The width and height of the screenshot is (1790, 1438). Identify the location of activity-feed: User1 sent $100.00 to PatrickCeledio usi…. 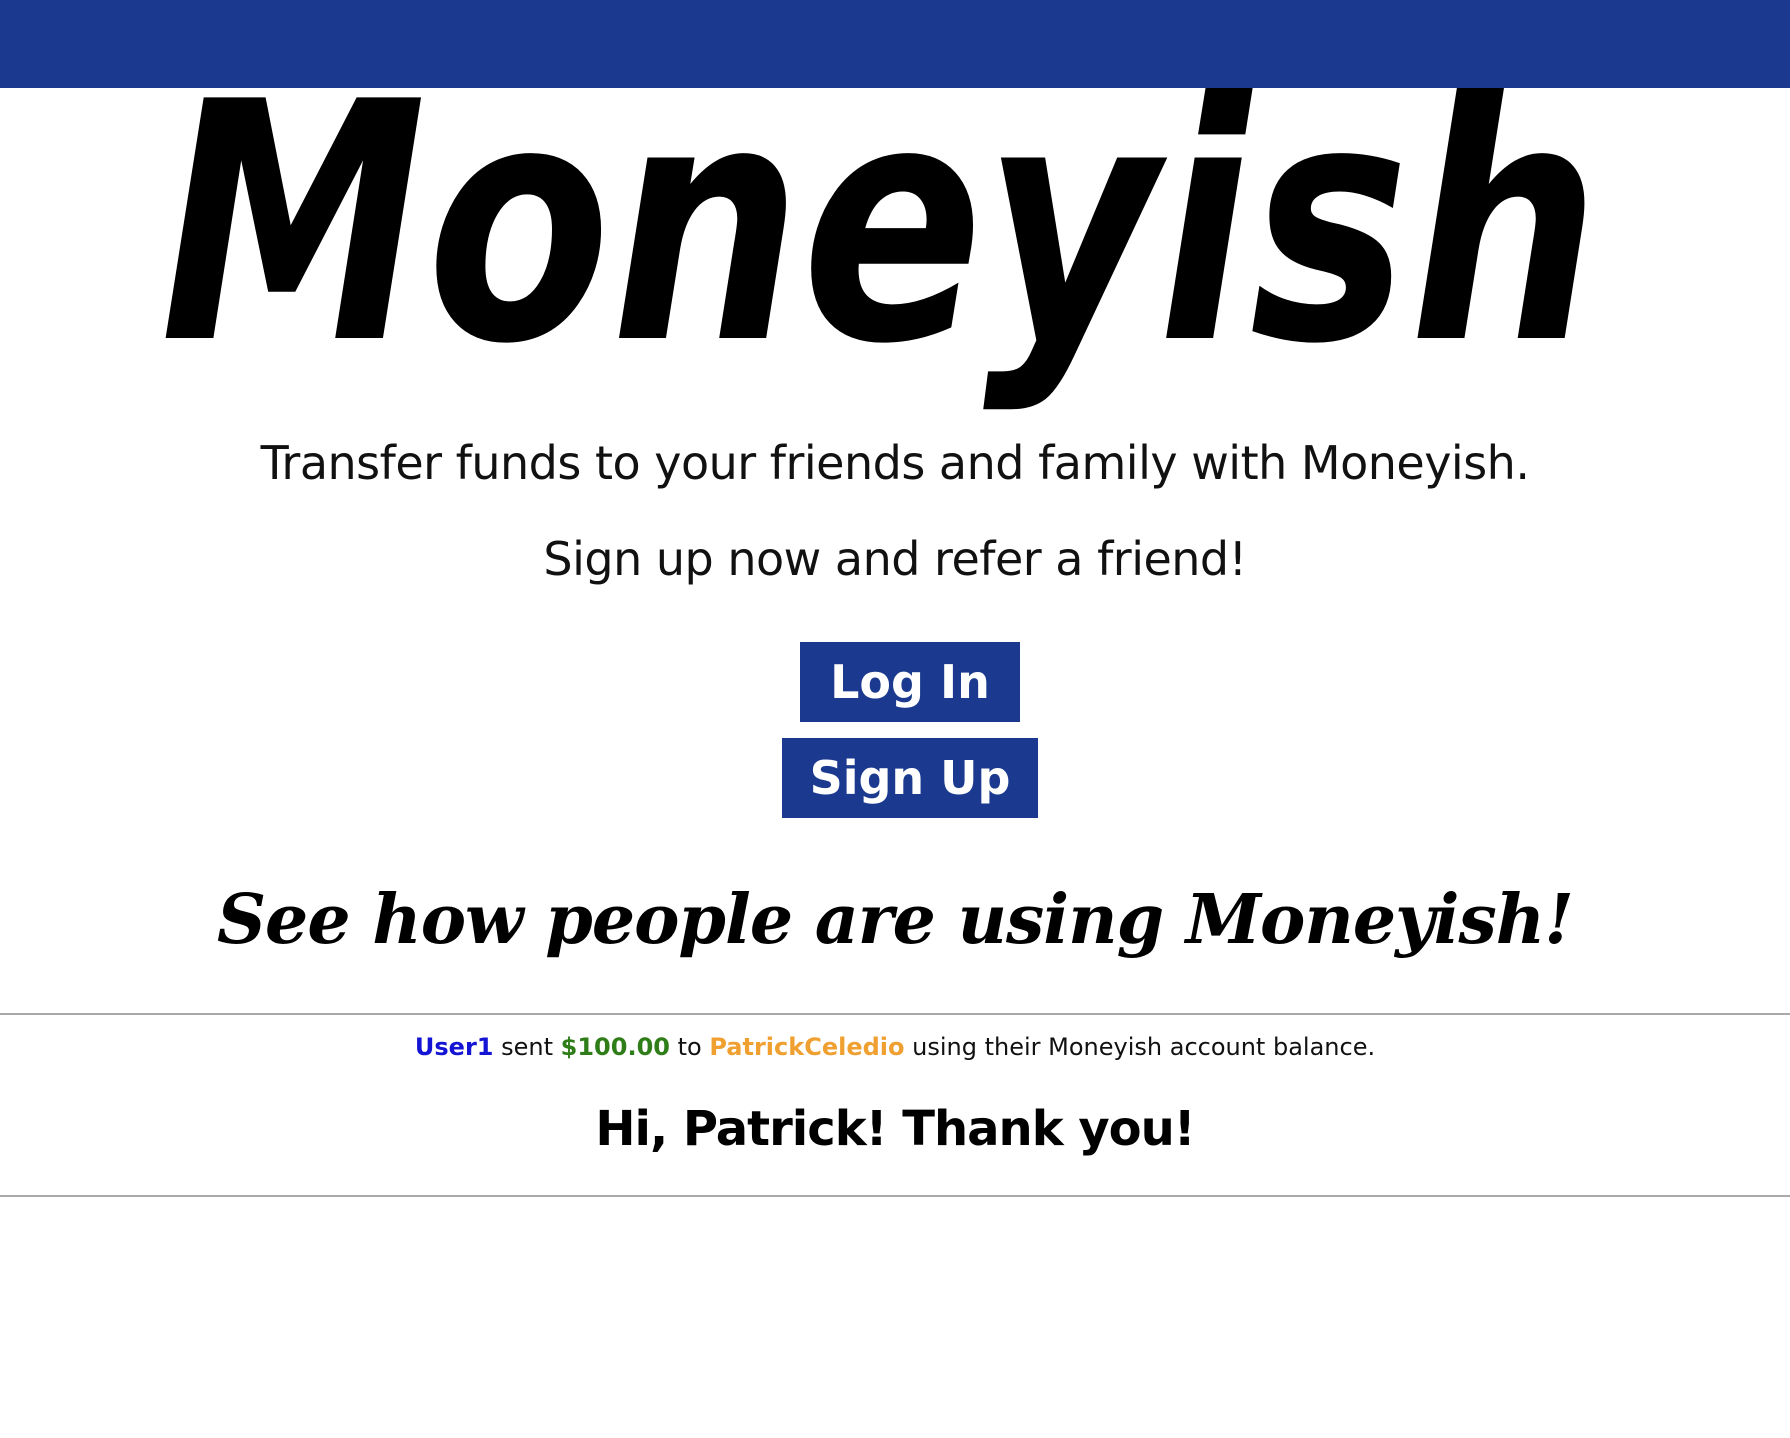
(895, 1105).